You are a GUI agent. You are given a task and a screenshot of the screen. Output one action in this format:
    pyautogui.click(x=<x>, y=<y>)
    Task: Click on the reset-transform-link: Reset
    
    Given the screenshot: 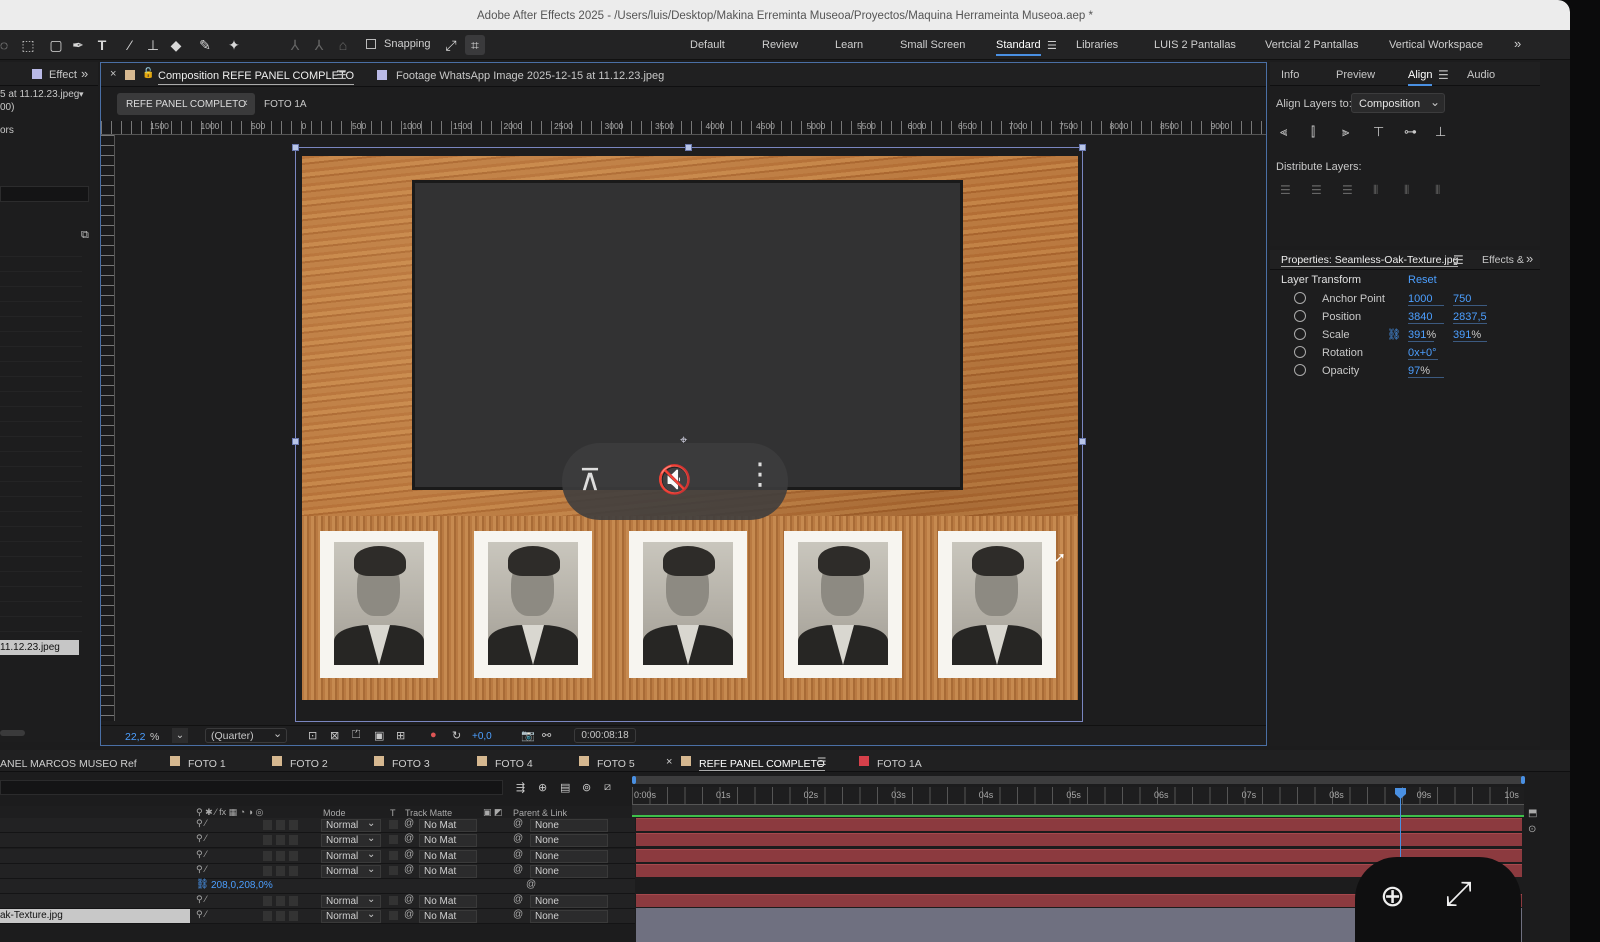 What is the action you would take?
    pyautogui.click(x=1422, y=280)
    